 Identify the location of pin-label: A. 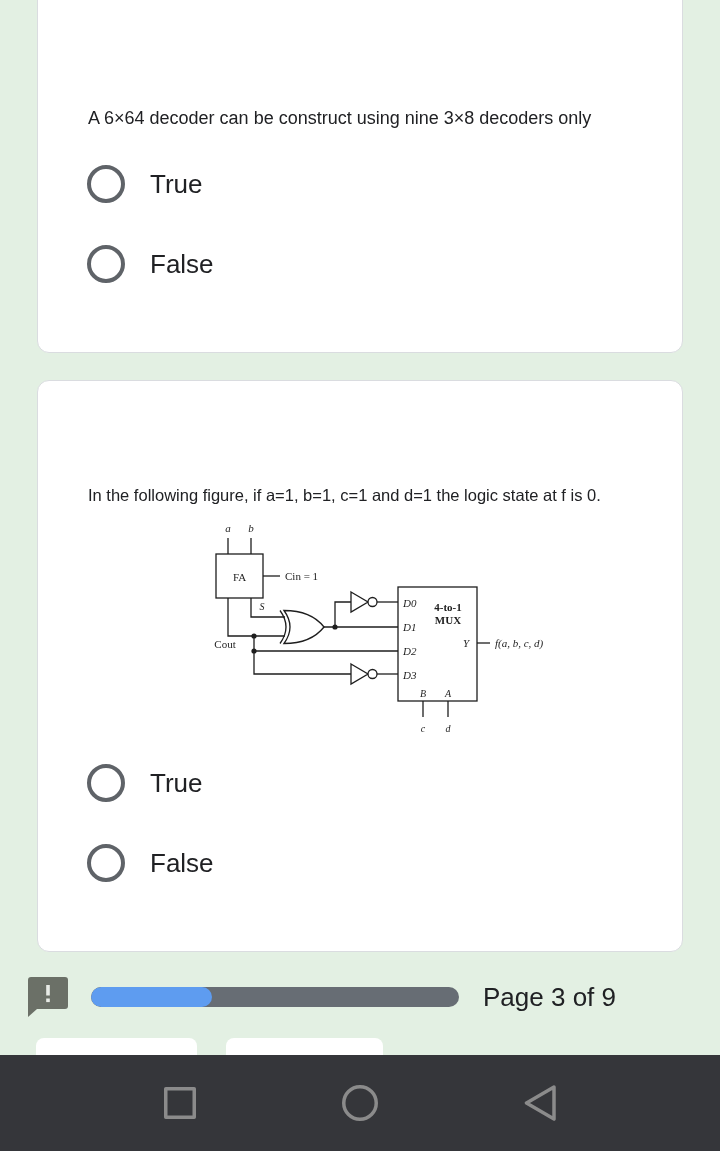
(448, 693).